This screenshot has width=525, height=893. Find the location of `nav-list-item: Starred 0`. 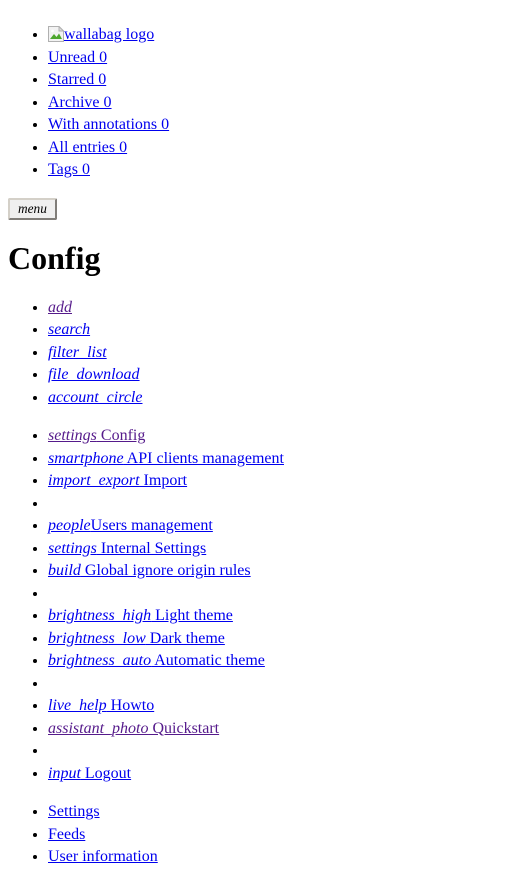

nav-list-item: Starred 0 is located at coordinates (282, 80).